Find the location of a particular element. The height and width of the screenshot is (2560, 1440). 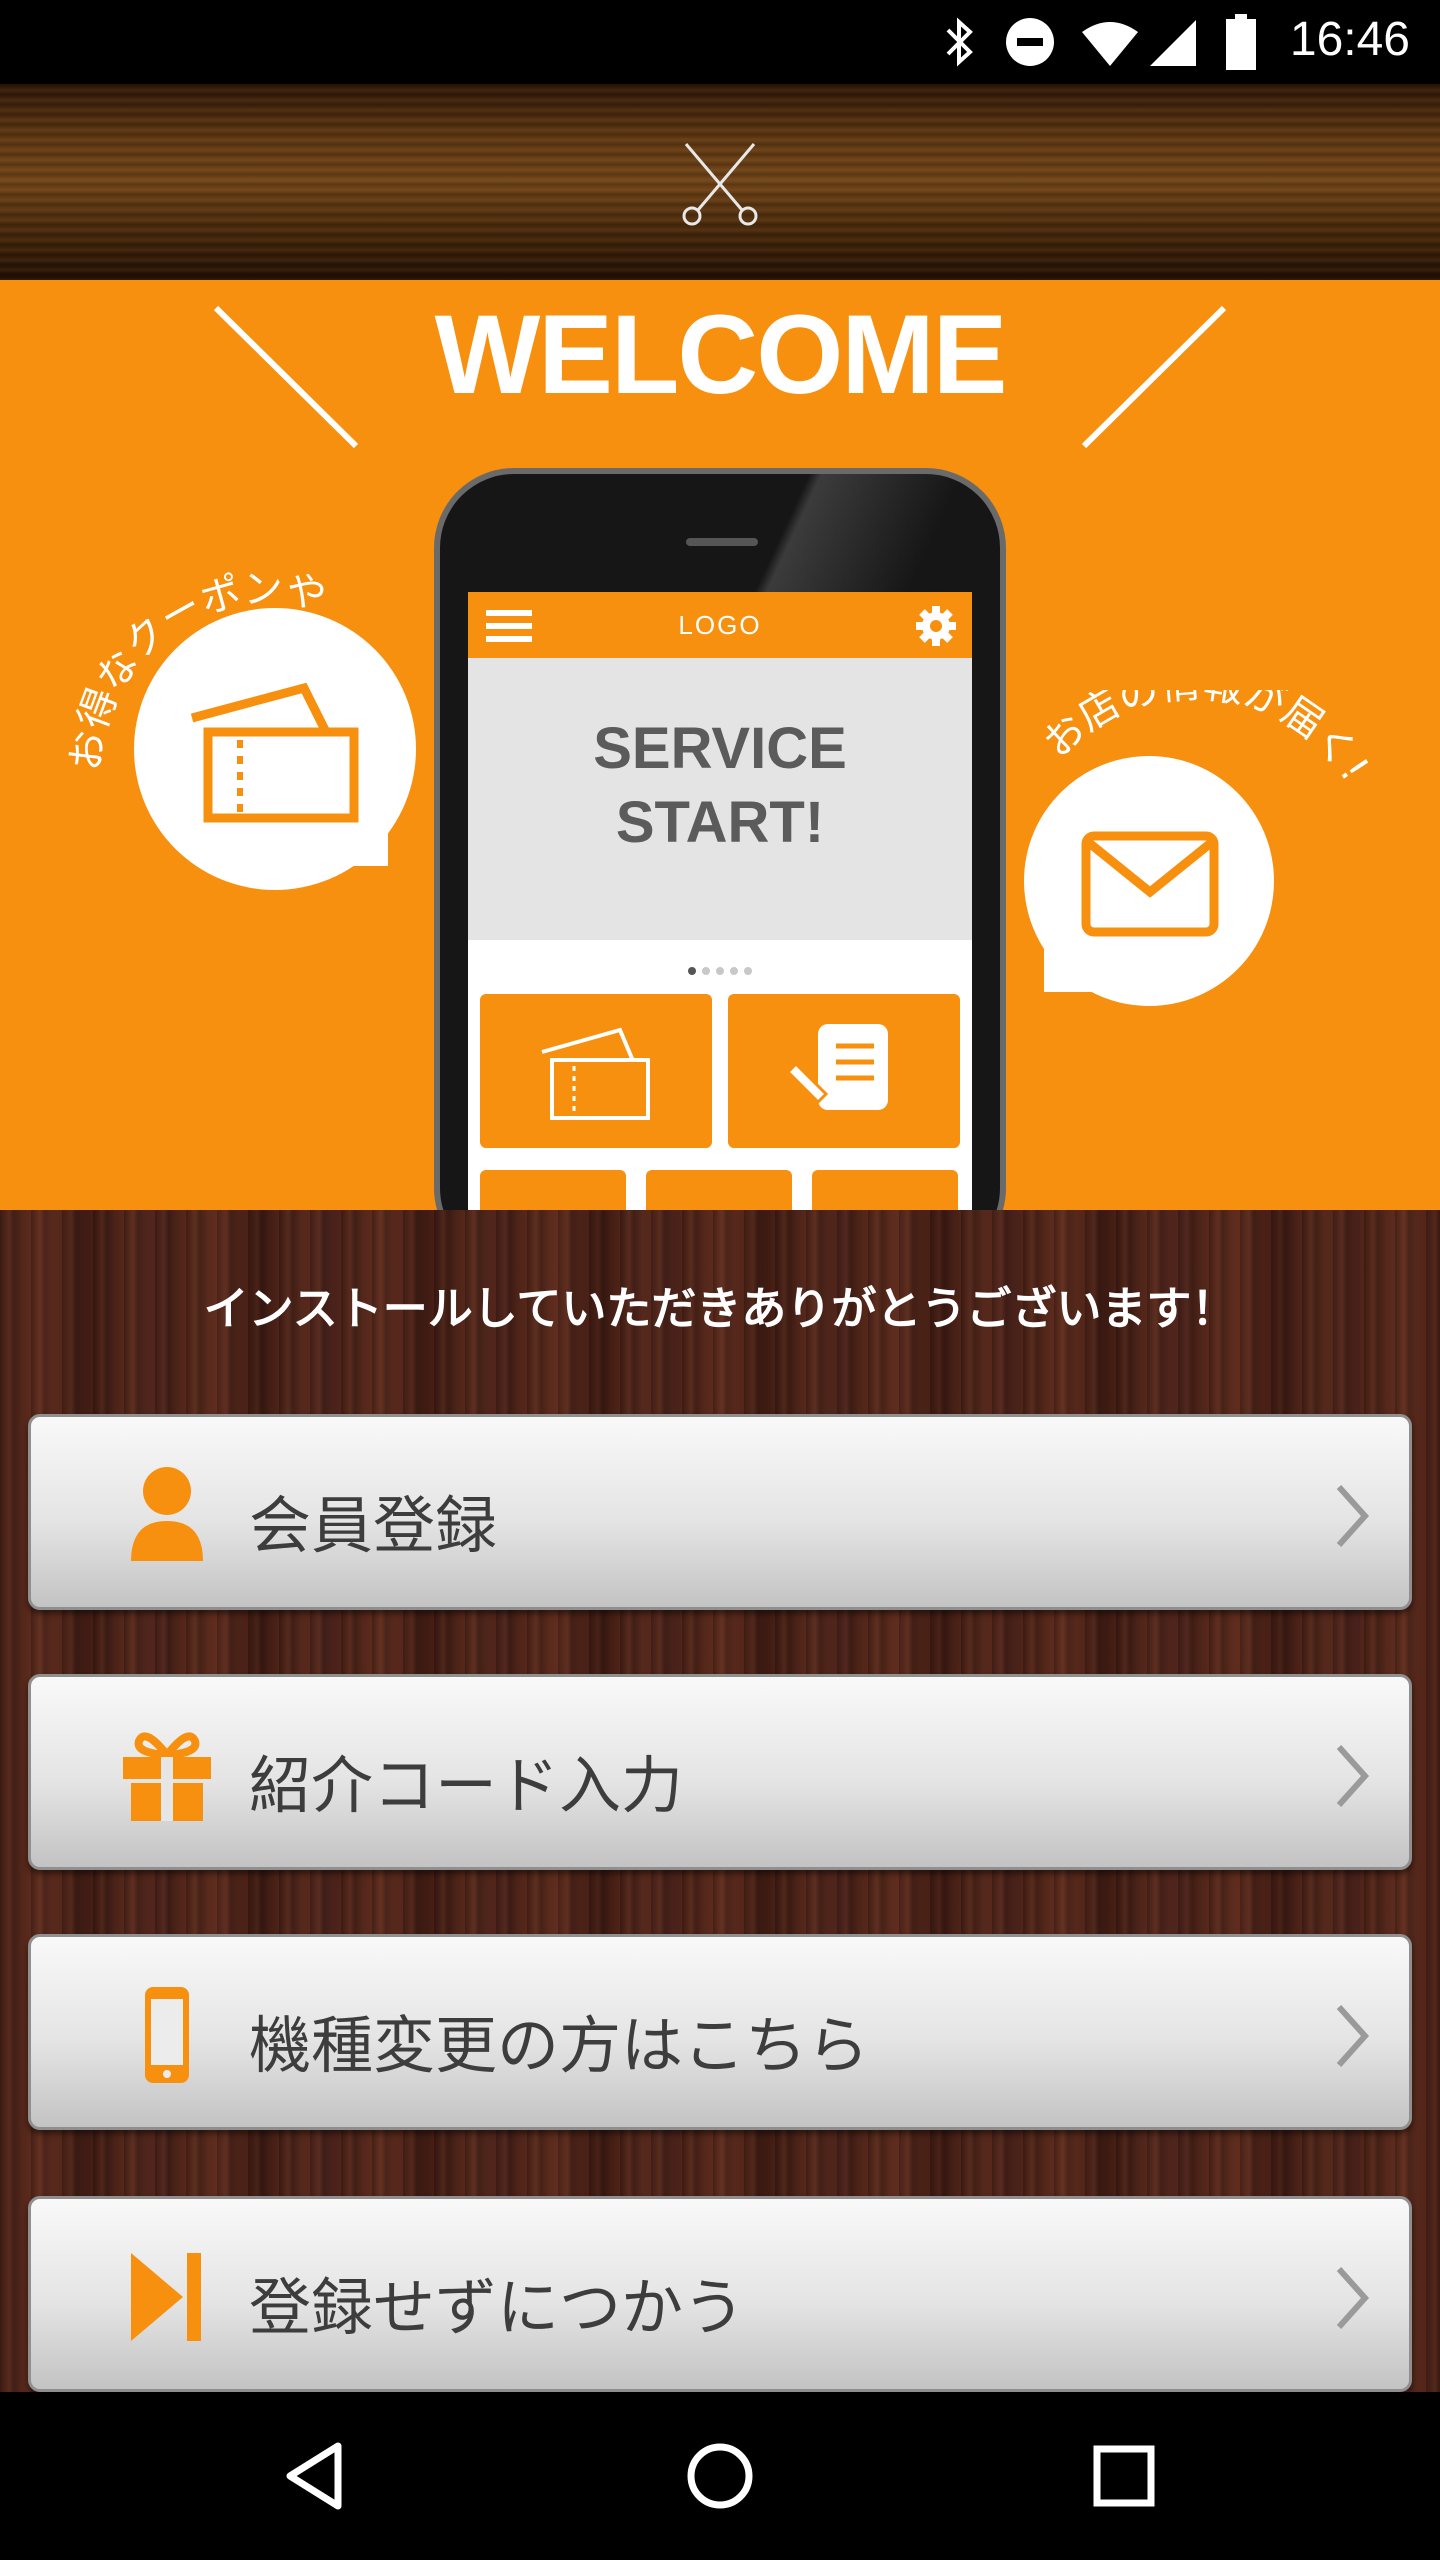

referral-code-button: 紹介コード入力 is located at coordinates (720, 1772).